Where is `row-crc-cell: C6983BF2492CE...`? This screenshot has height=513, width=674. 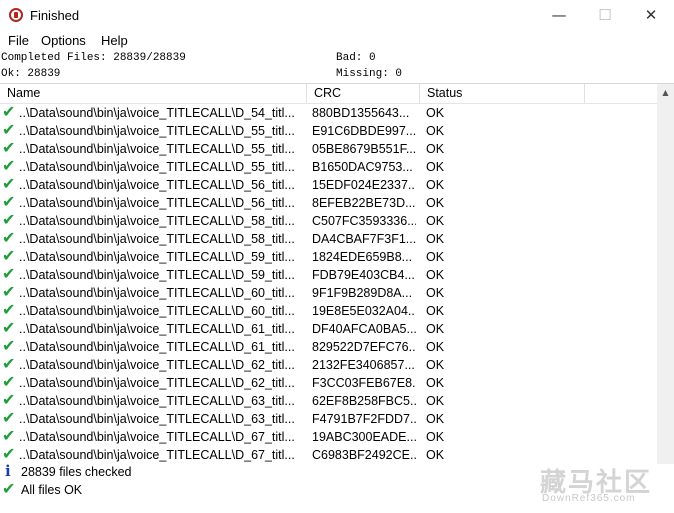 row-crc-cell: C6983BF2492CE... is located at coordinates (364, 455).